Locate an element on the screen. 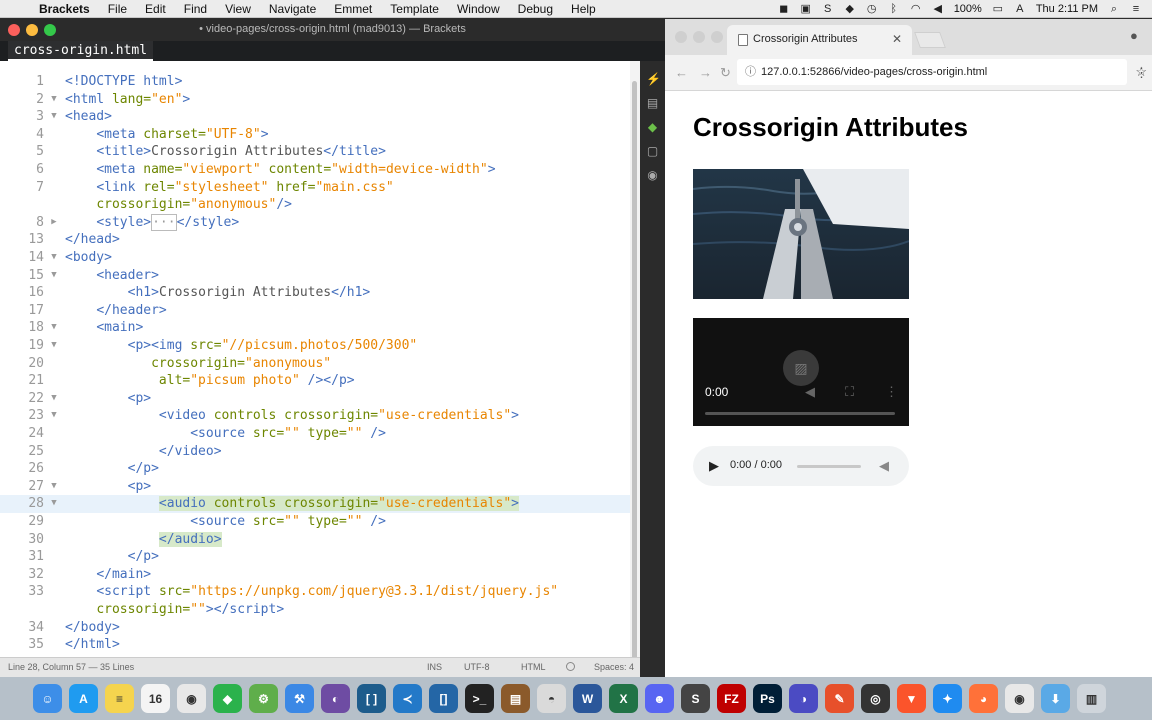  audio-play-icon: ▶ is located at coordinates (714, 466).